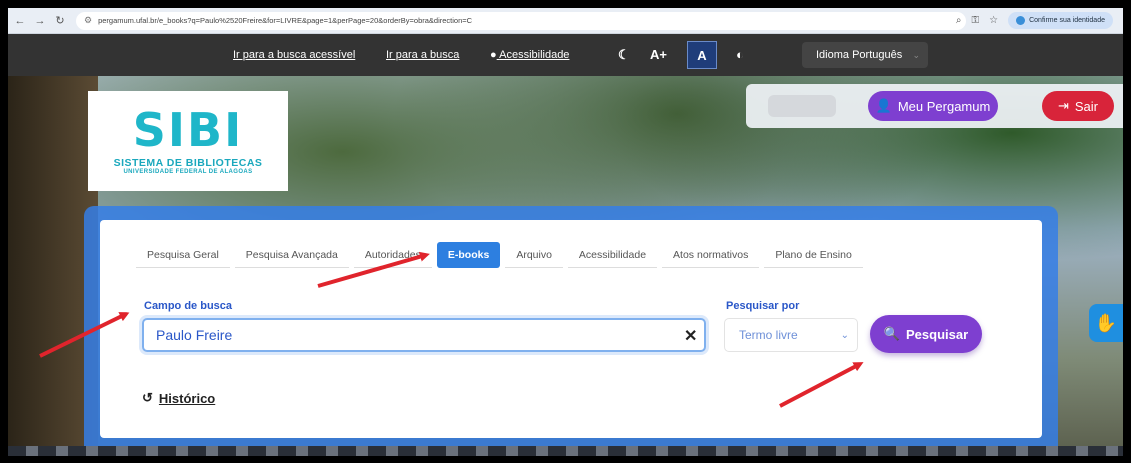 This screenshot has width=1131, height=463. I want to click on history-label: Histórico, so click(187, 398).